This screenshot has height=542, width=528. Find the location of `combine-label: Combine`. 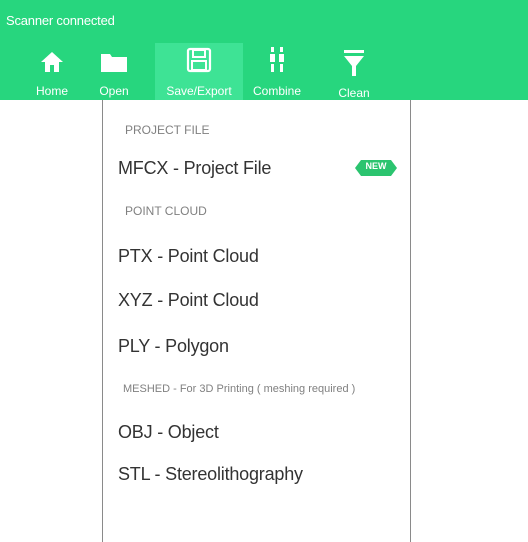

combine-label: Combine is located at coordinates (277, 91).